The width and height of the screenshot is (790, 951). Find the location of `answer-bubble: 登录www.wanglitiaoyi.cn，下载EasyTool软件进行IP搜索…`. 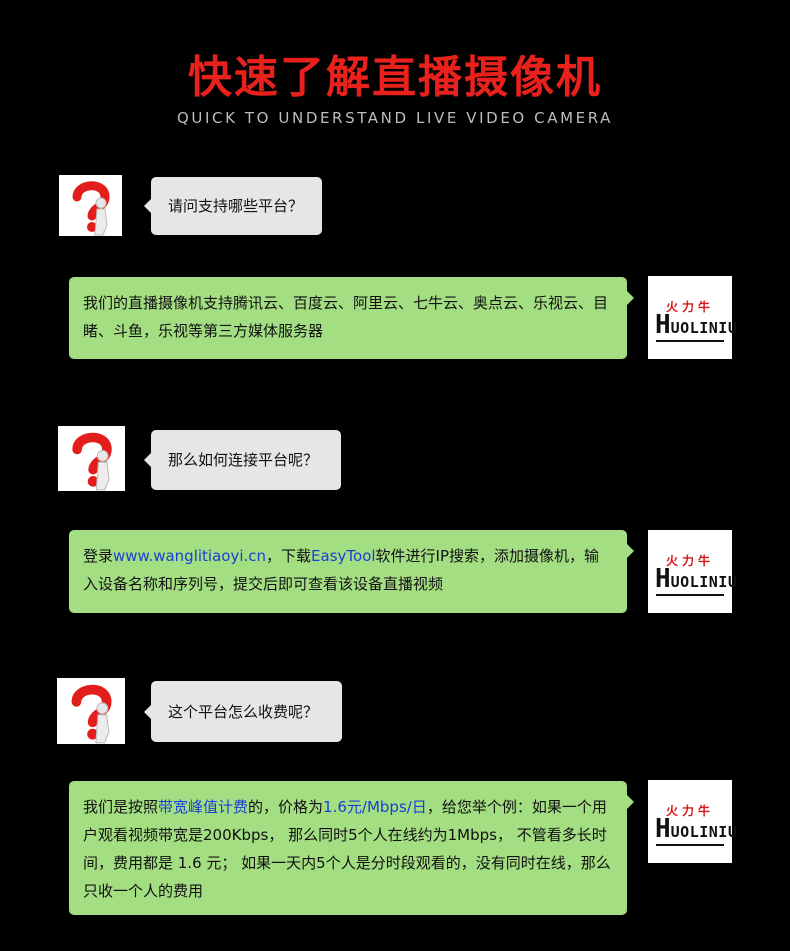

answer-bubble: 登录www.wanglitiaoyi.cn，下载EasyTool软件进行IP搜索… is located at coordinates (351, 571).